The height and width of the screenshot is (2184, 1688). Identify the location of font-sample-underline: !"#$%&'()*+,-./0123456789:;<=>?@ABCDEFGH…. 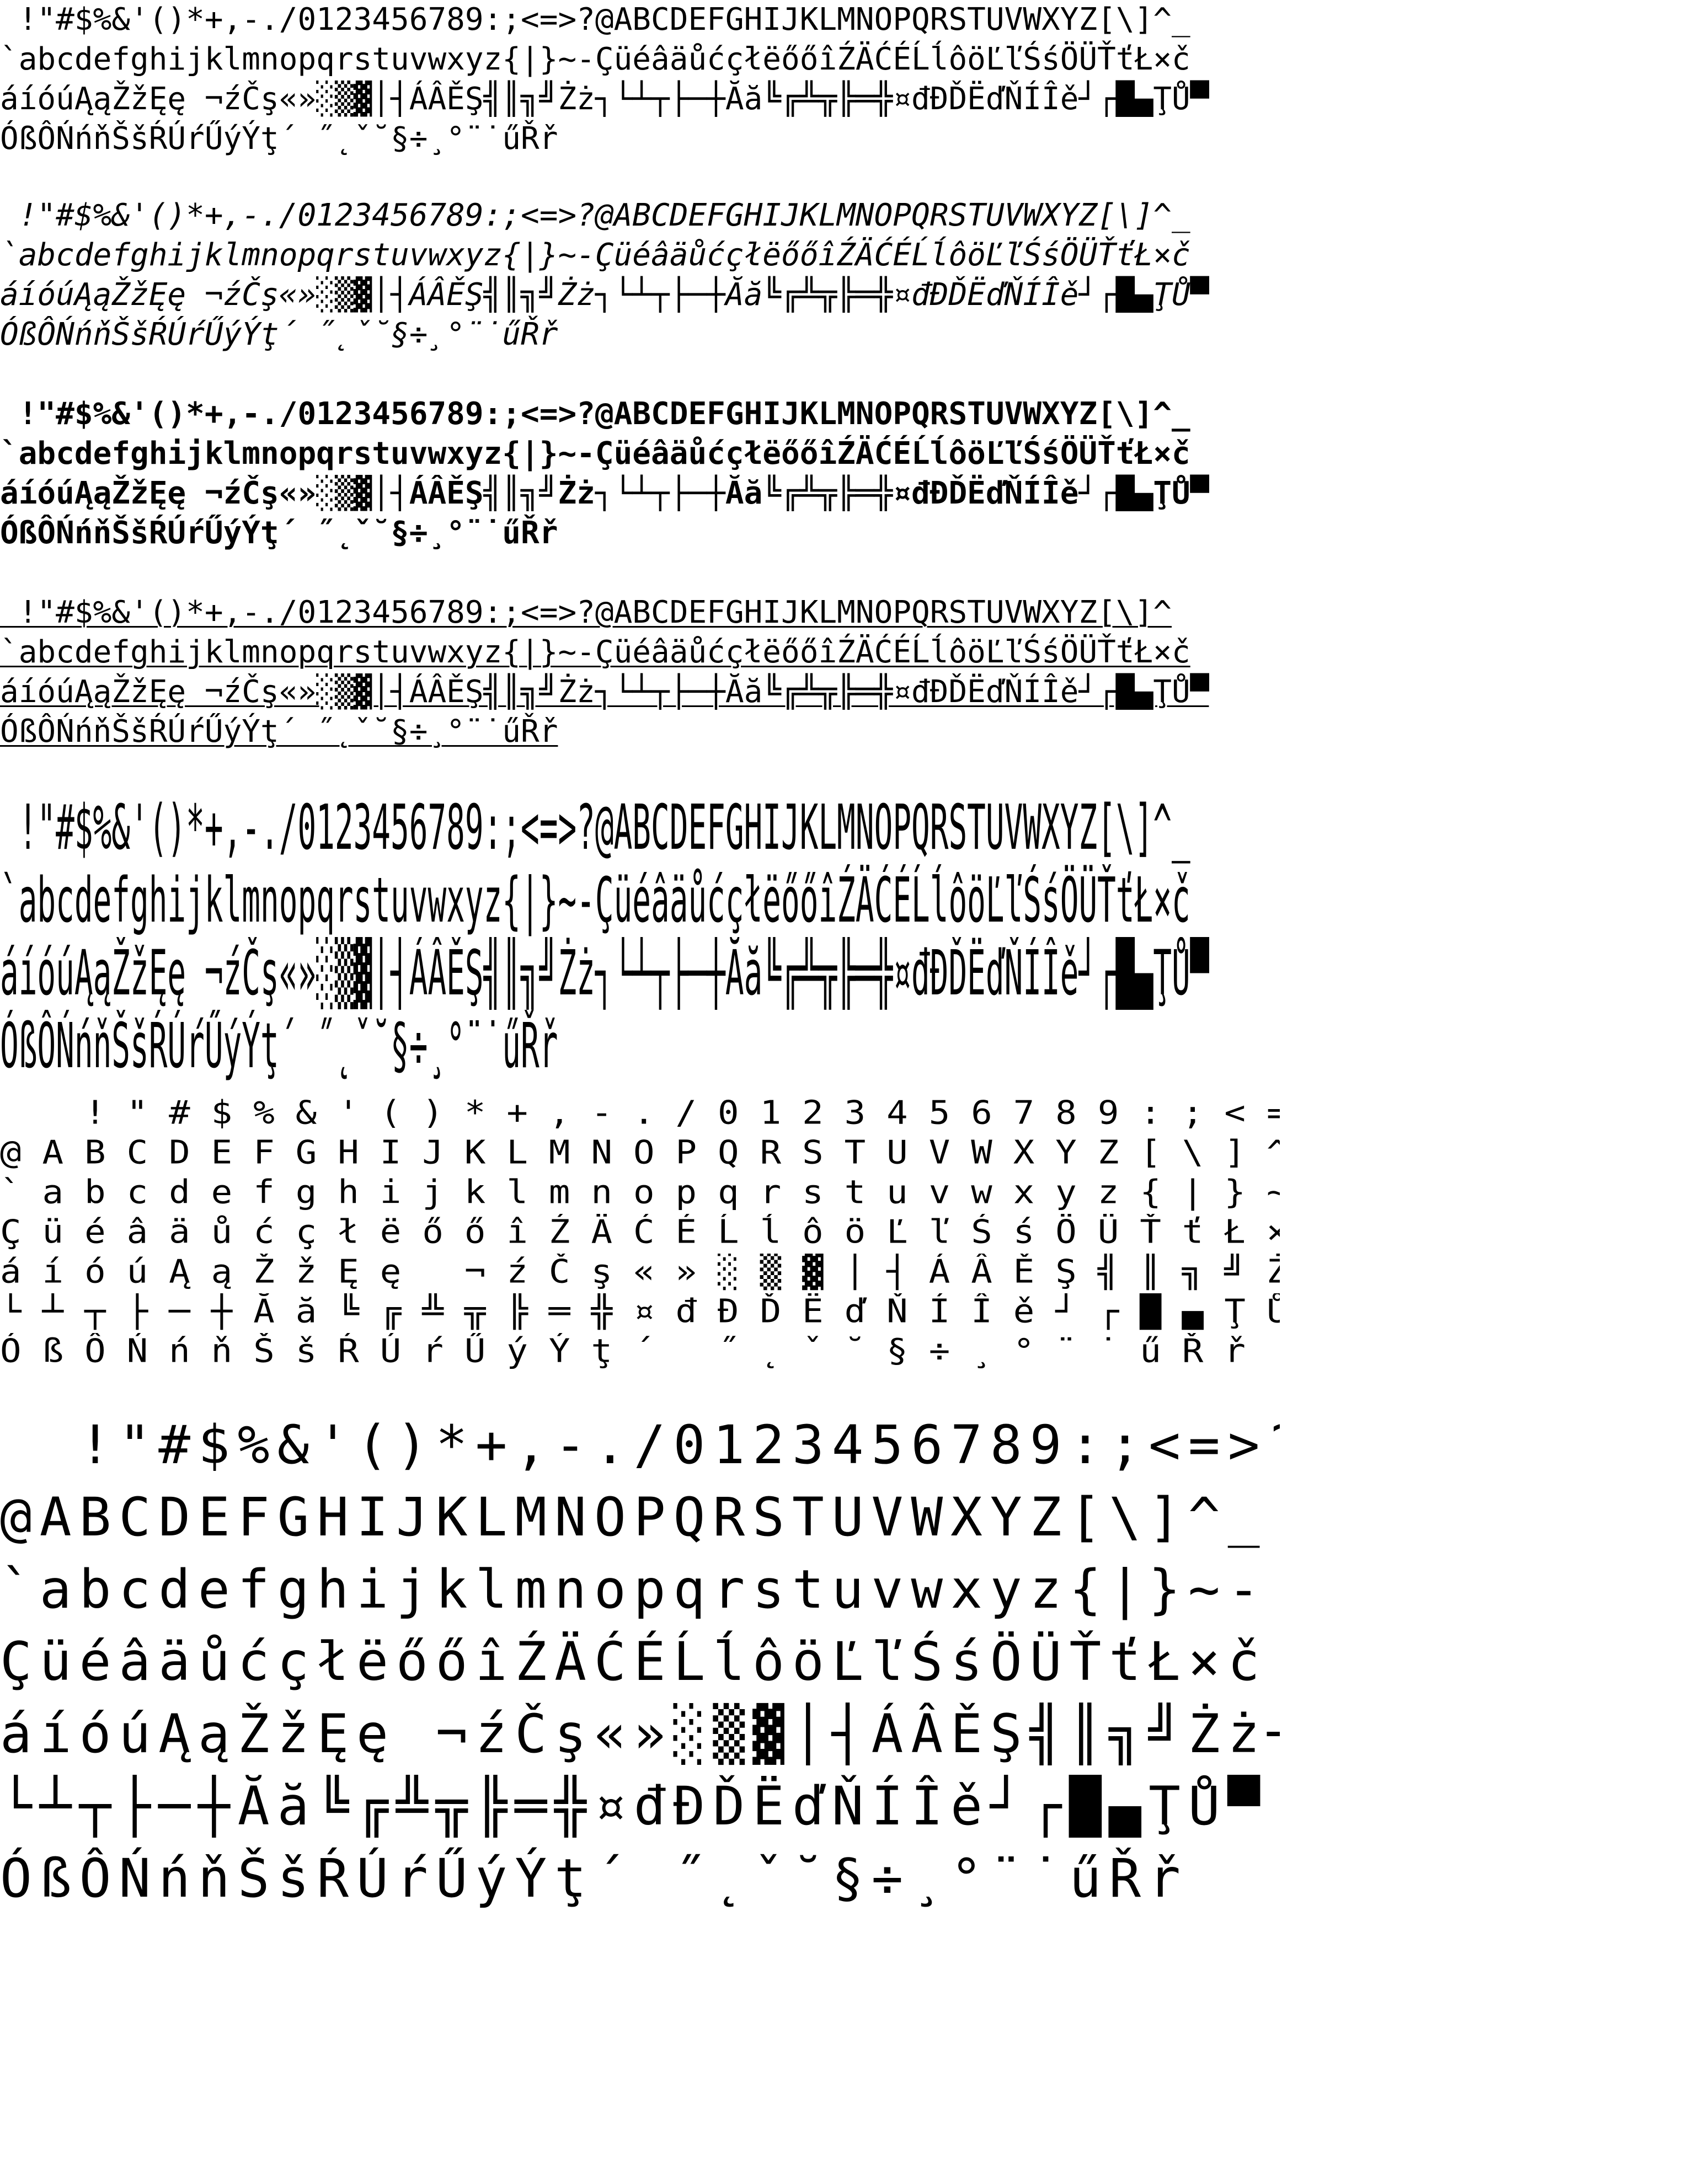
(640, 672).